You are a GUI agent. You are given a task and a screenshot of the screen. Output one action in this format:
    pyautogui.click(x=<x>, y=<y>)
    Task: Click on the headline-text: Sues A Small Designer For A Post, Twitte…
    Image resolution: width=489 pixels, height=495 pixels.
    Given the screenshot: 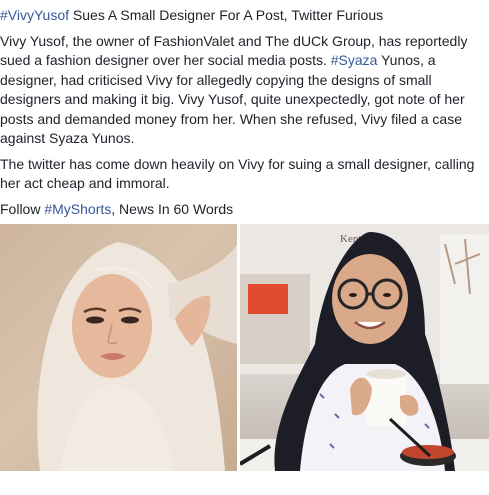 What is the action you would take?
    pyautogui.click(x=226, y=15)
    